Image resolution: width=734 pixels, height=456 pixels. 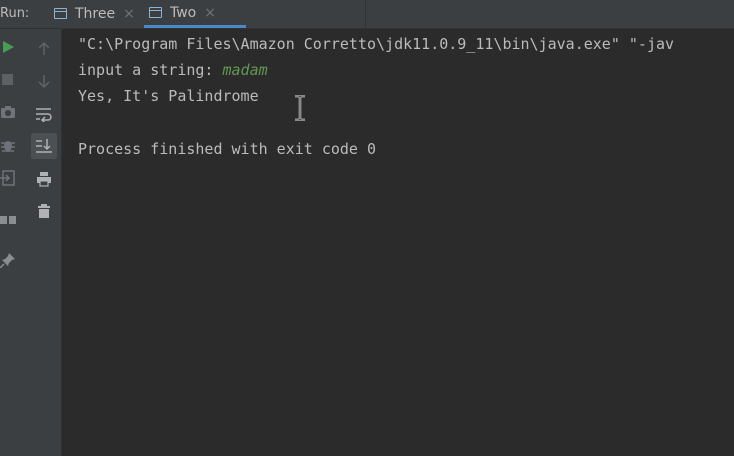 I want to click on text-cursor-icon, so click(x=300, y=108).